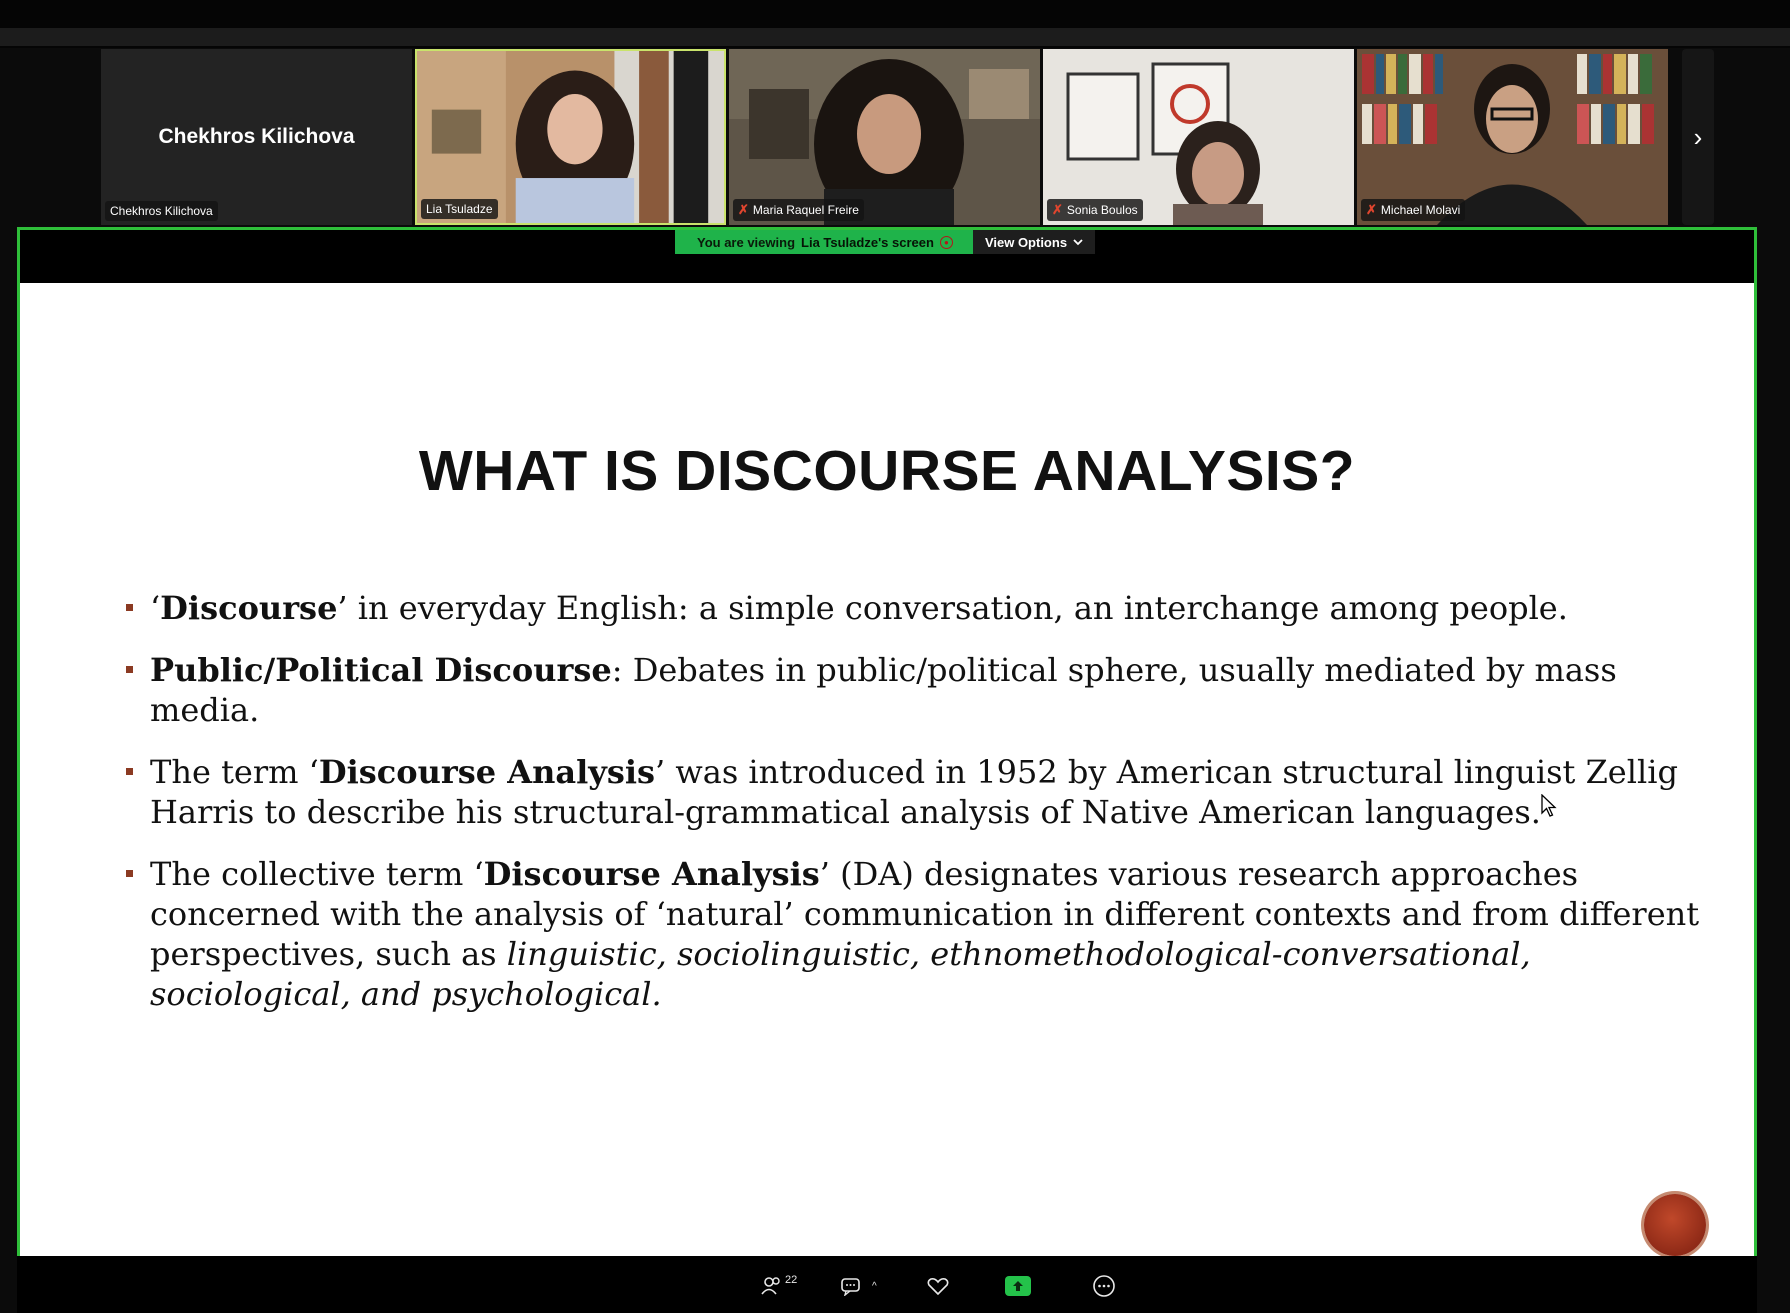  What do you see at coordinates (234, 772) in the screenshot?
I see `bullet-text: The term ‘` at bounding box center [234, 772].